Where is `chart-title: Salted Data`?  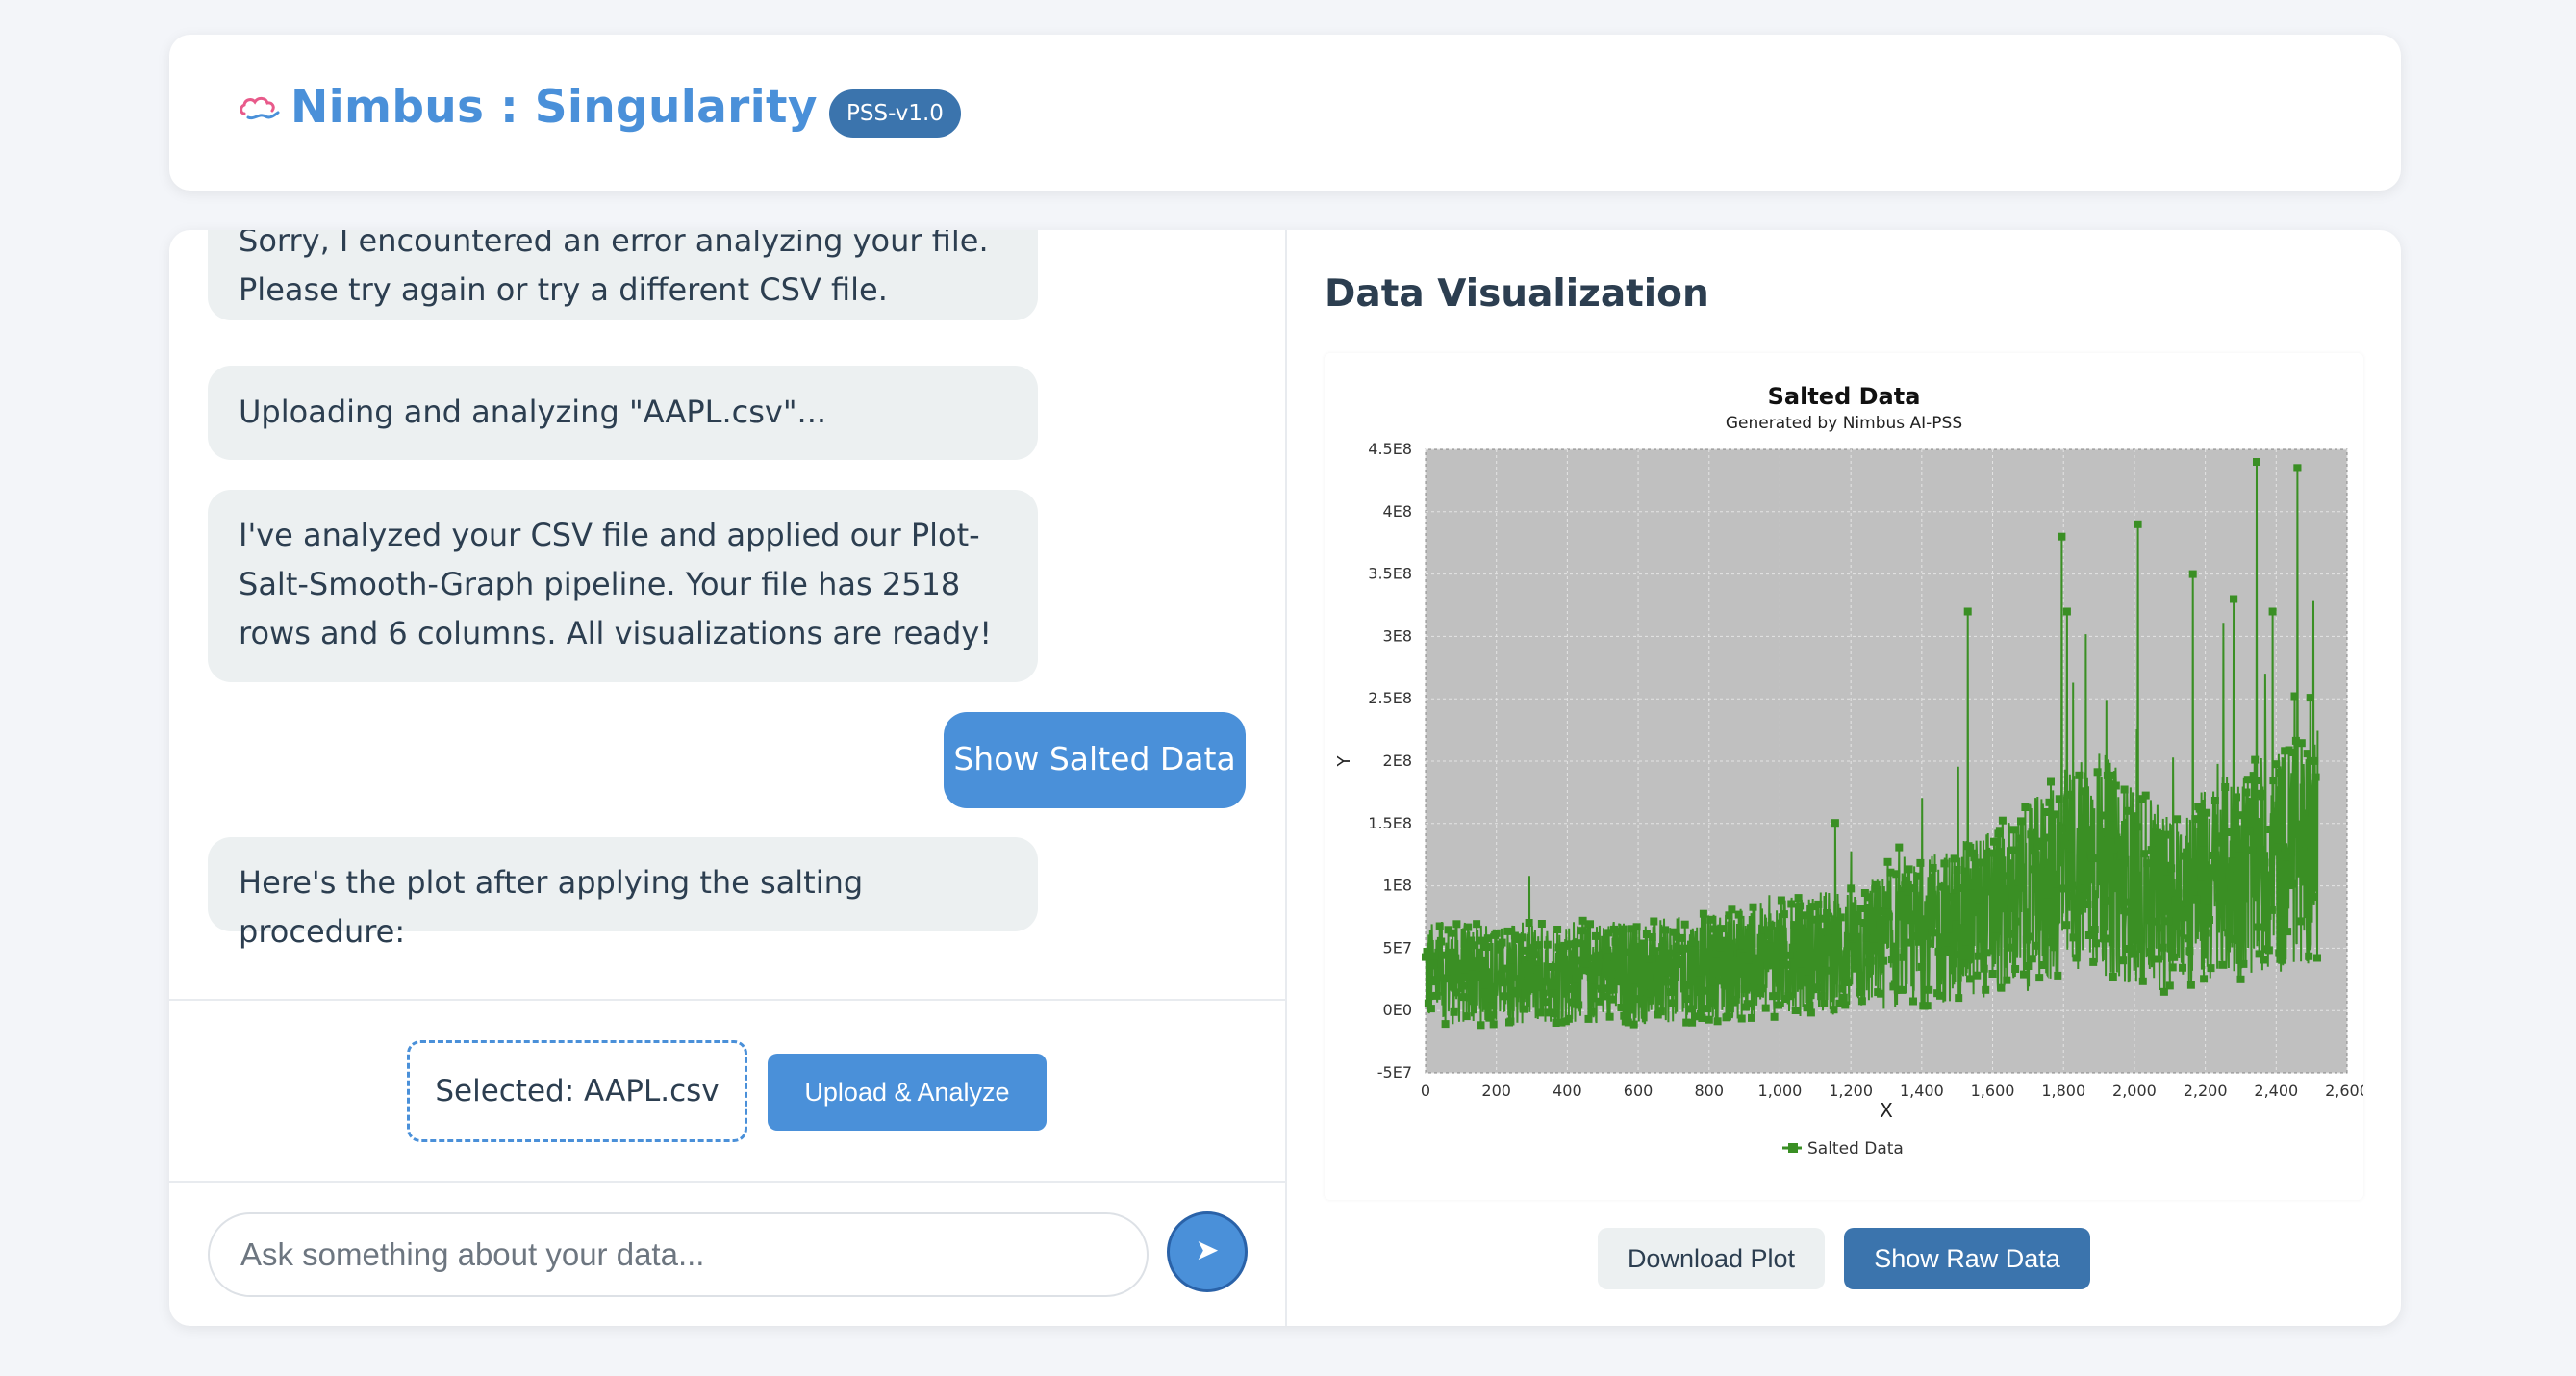
chart-title: Salted Data is located at coordinates (1844, 396).